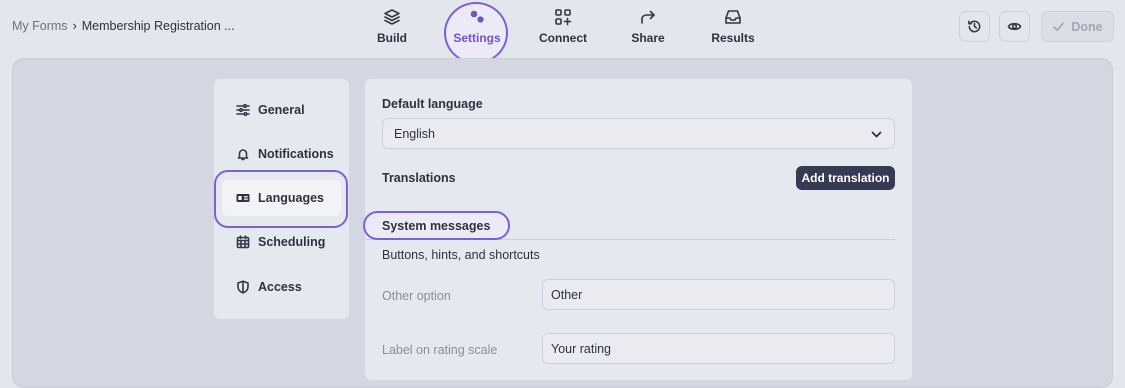 This screenshot has width=1125, height=388. Describe the element at coordinates (563, 38) in the screenshot. I see `nav-connect-label: Connect` at that location.